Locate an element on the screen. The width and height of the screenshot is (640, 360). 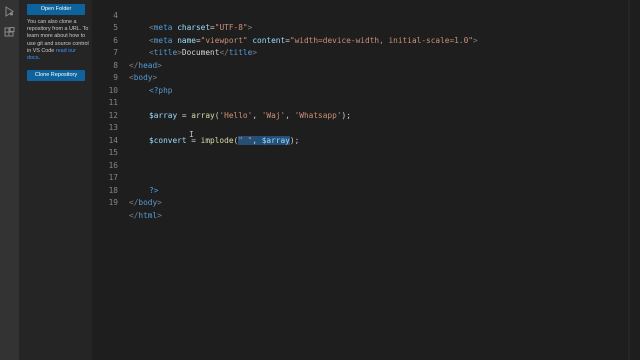
code-line: 19 </html> is located at coordinates (366, 202).